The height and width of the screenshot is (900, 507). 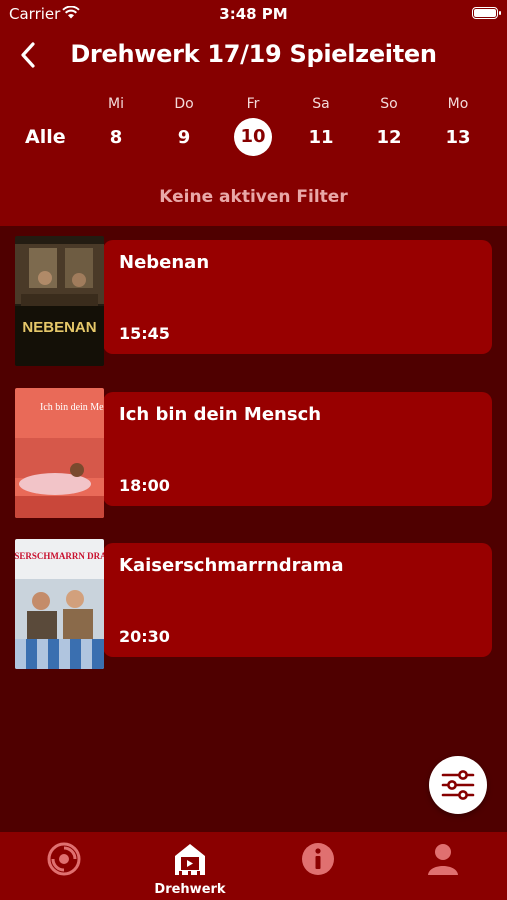 I want to click on day-selector: Alle Mi 8 Do 9 Fr 10 Sa 11 So 12 Mo 13, so click(x=253, y=131).